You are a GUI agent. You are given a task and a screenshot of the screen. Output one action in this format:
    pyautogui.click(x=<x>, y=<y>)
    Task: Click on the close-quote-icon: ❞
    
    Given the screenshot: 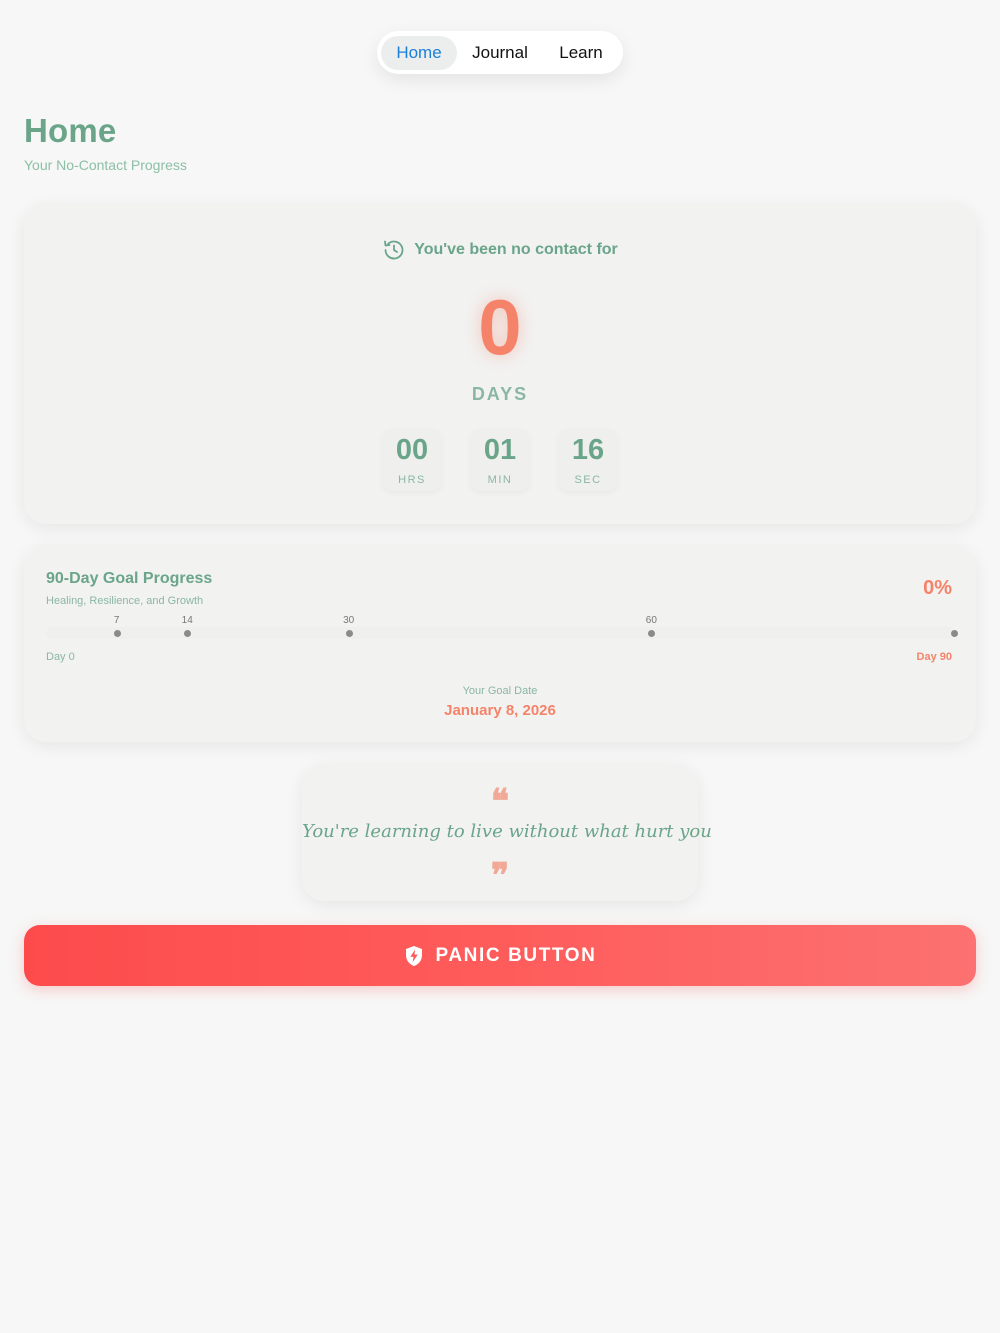 What is the action you would take?
    pyautogui.click(x=500, y=876)
    